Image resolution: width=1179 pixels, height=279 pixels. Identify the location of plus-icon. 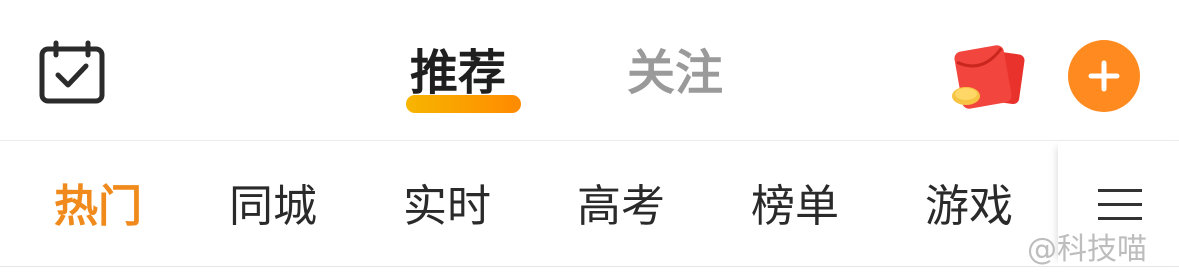
(1104, 76).